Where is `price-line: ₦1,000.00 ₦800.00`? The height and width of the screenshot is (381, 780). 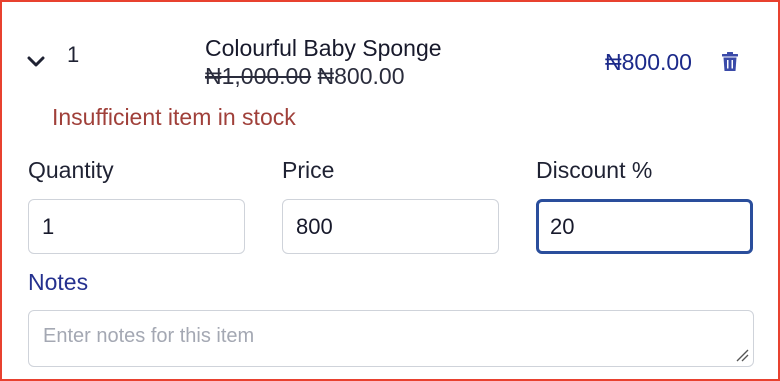
price-line: ₦1,000.00 ₦800.00 is located at coordinates (305, 76).